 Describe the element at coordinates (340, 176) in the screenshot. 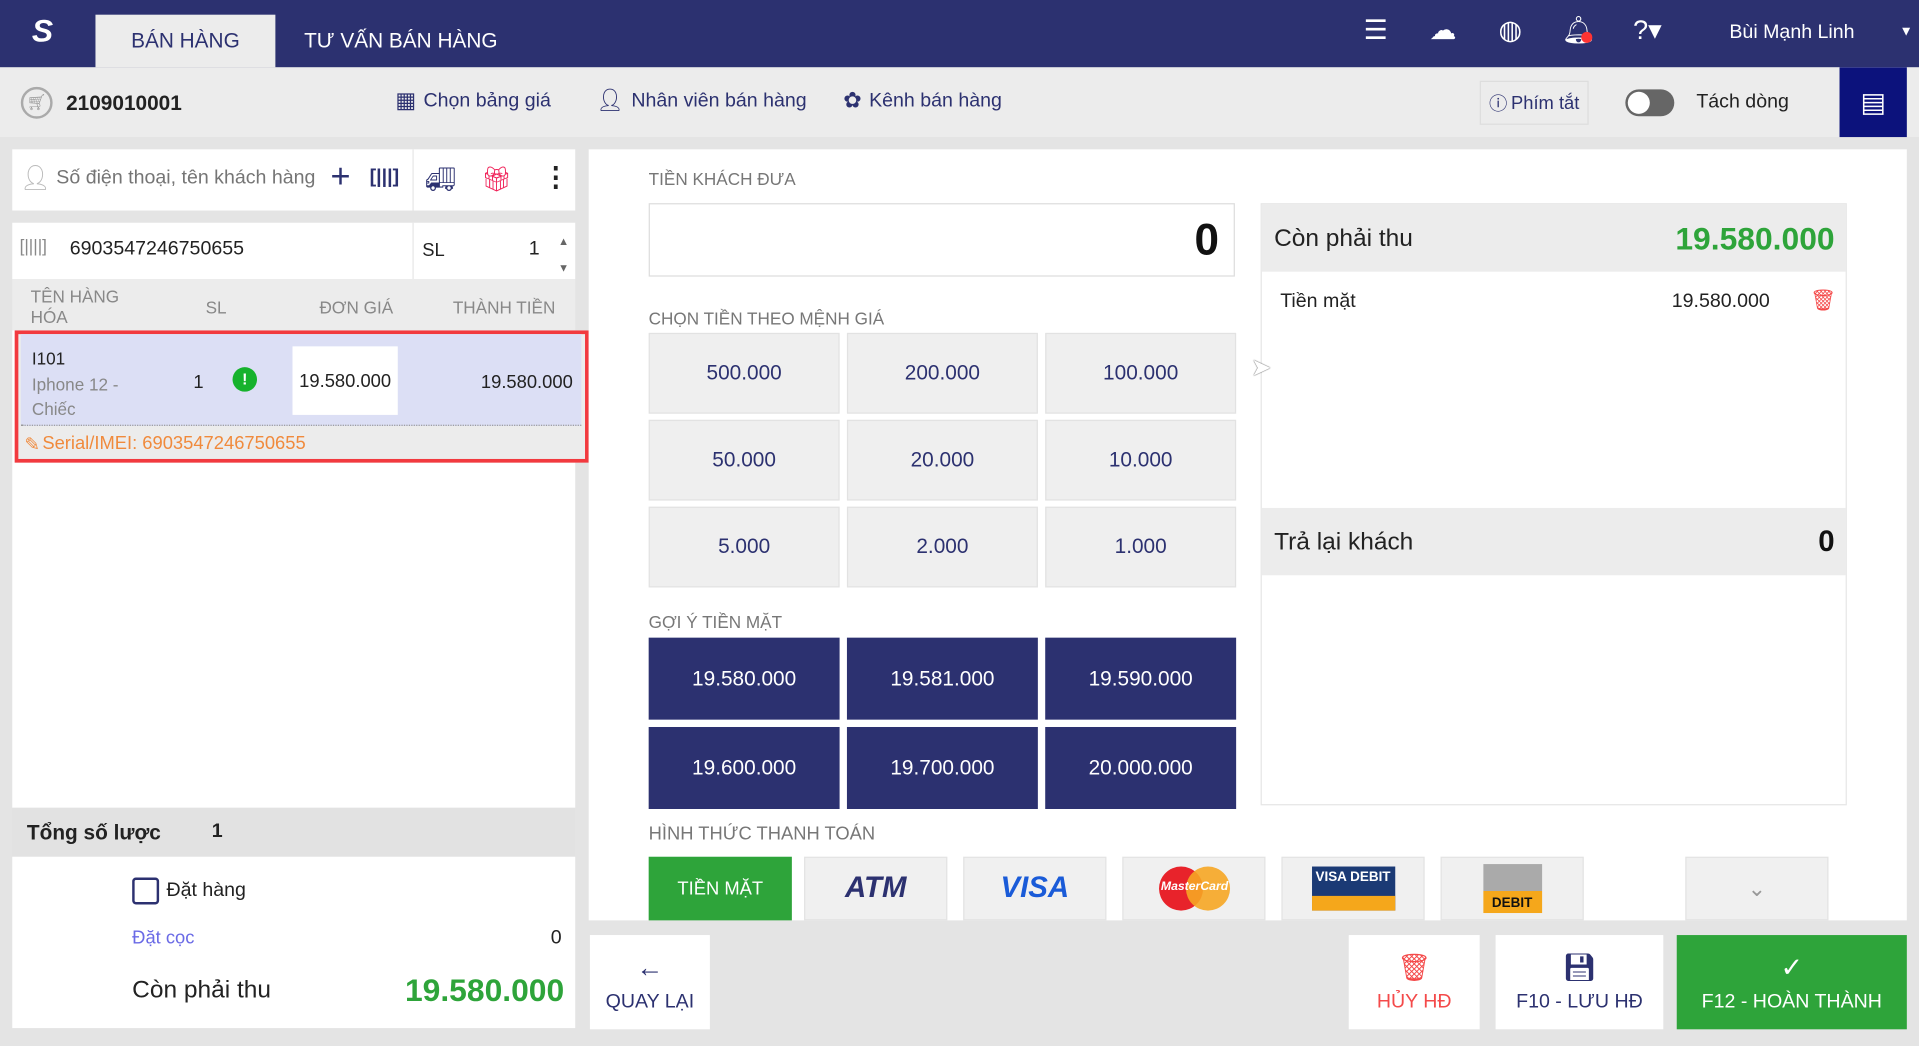

I see `add-customer-icon: +` at that location.